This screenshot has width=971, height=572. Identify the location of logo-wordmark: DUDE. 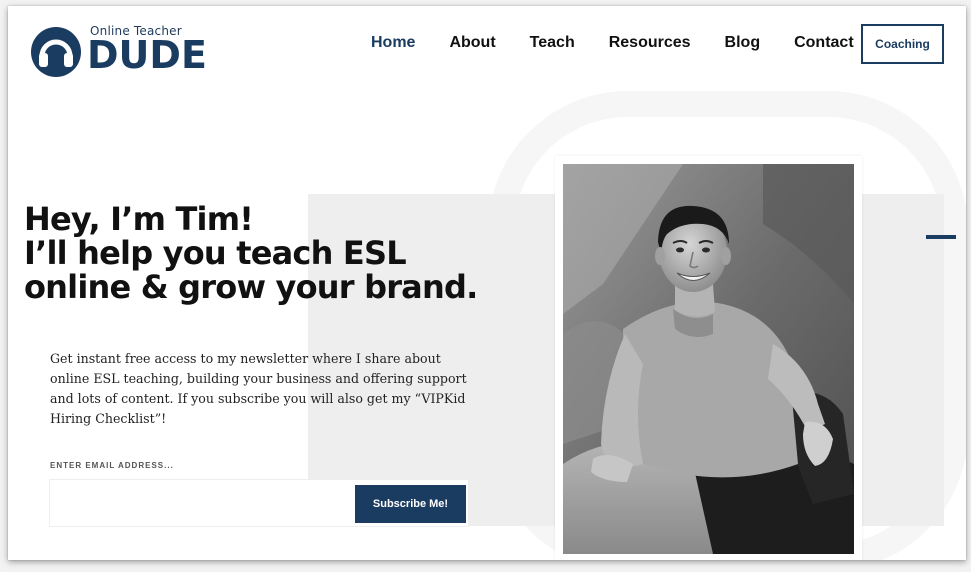
(147, 55).